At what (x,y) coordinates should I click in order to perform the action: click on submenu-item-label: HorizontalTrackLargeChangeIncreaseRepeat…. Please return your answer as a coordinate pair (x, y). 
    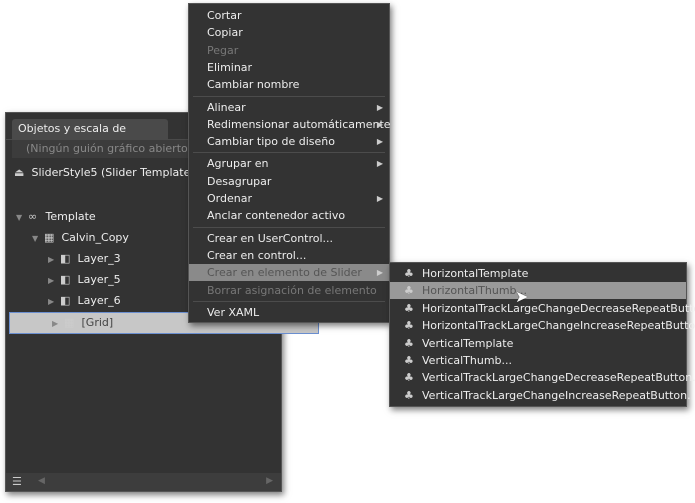
    Looking at the image, I should click on (558, 326).